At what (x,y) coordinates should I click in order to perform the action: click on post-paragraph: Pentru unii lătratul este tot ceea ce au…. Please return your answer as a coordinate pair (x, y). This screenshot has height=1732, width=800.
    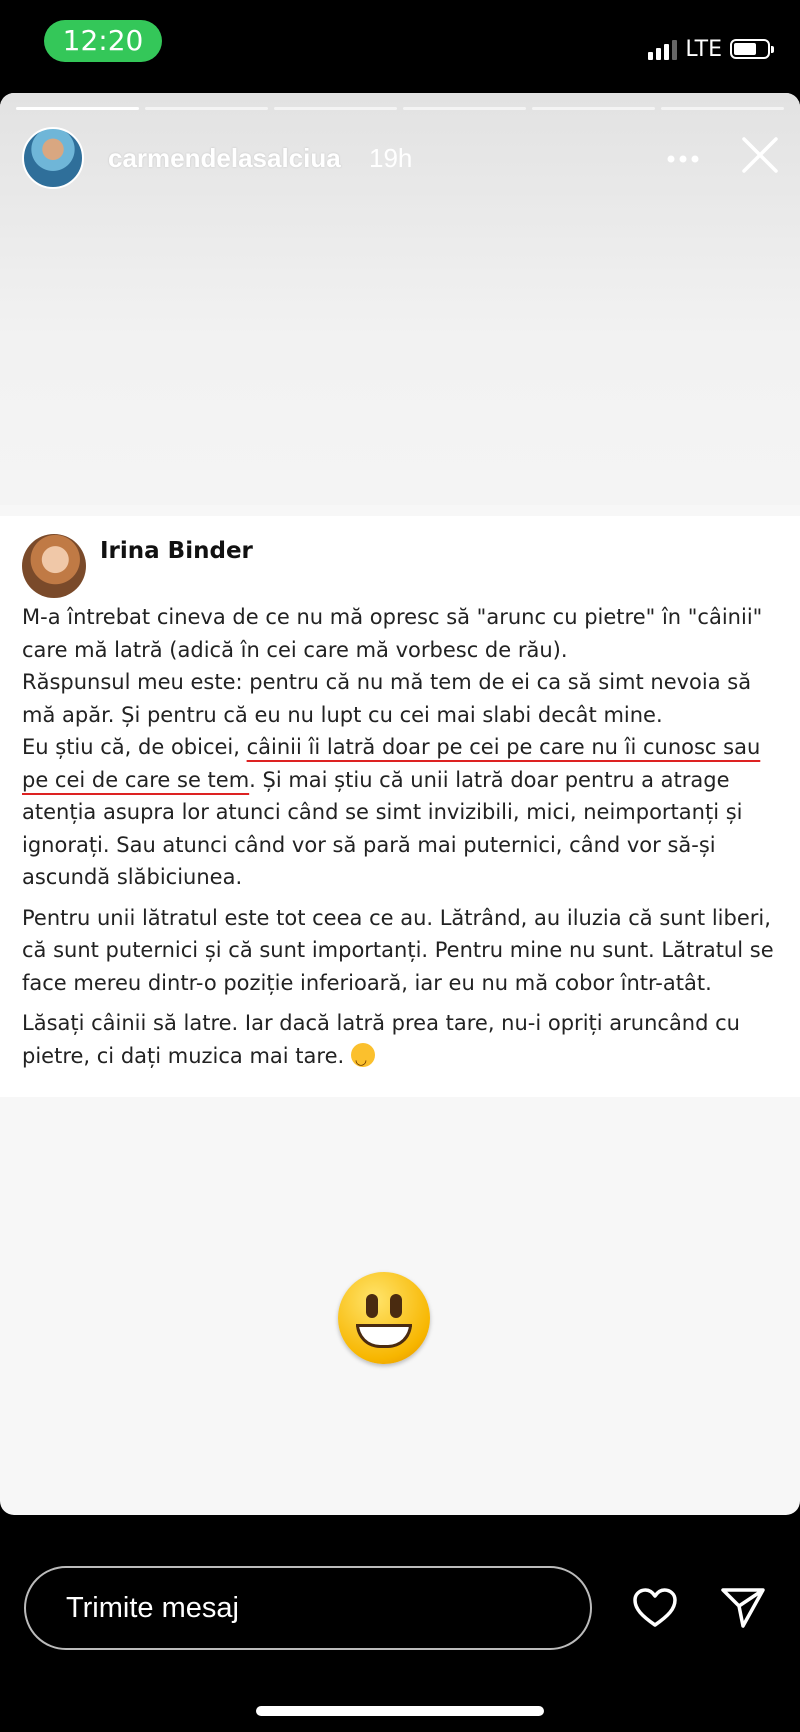
    Looking at the image, I should click on (398, 950).